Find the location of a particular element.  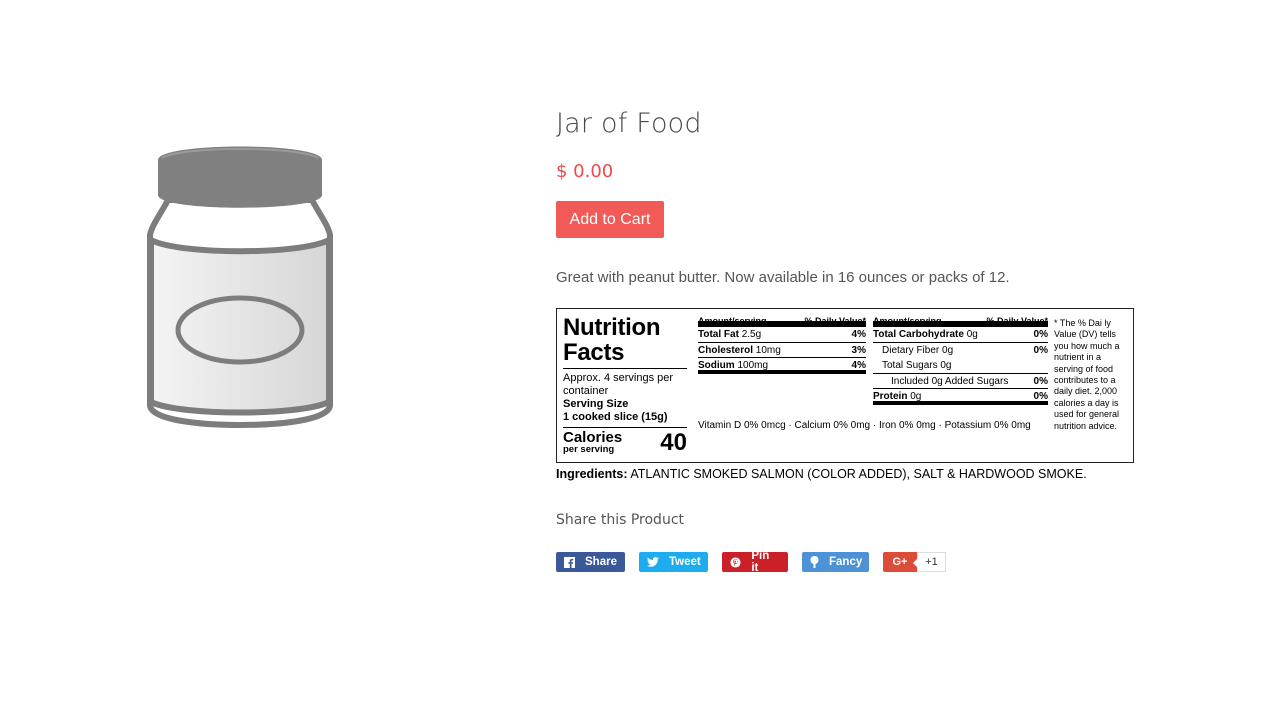

ingredients-label: Ingredients: is located at coordinates (592, 474).